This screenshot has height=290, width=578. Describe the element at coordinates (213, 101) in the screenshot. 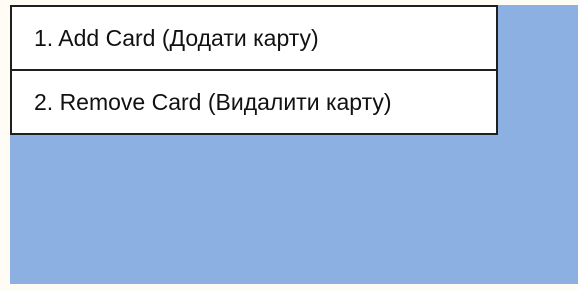

I see `menu-item-label: 2. Remove Card (Видалити карту)` at that location.